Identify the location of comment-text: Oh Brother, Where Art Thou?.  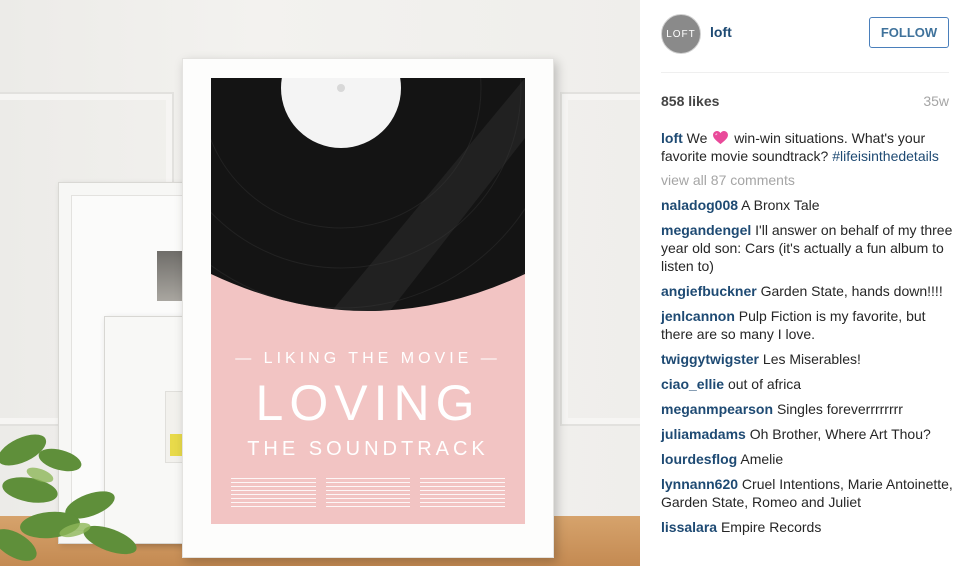
(840, 434).